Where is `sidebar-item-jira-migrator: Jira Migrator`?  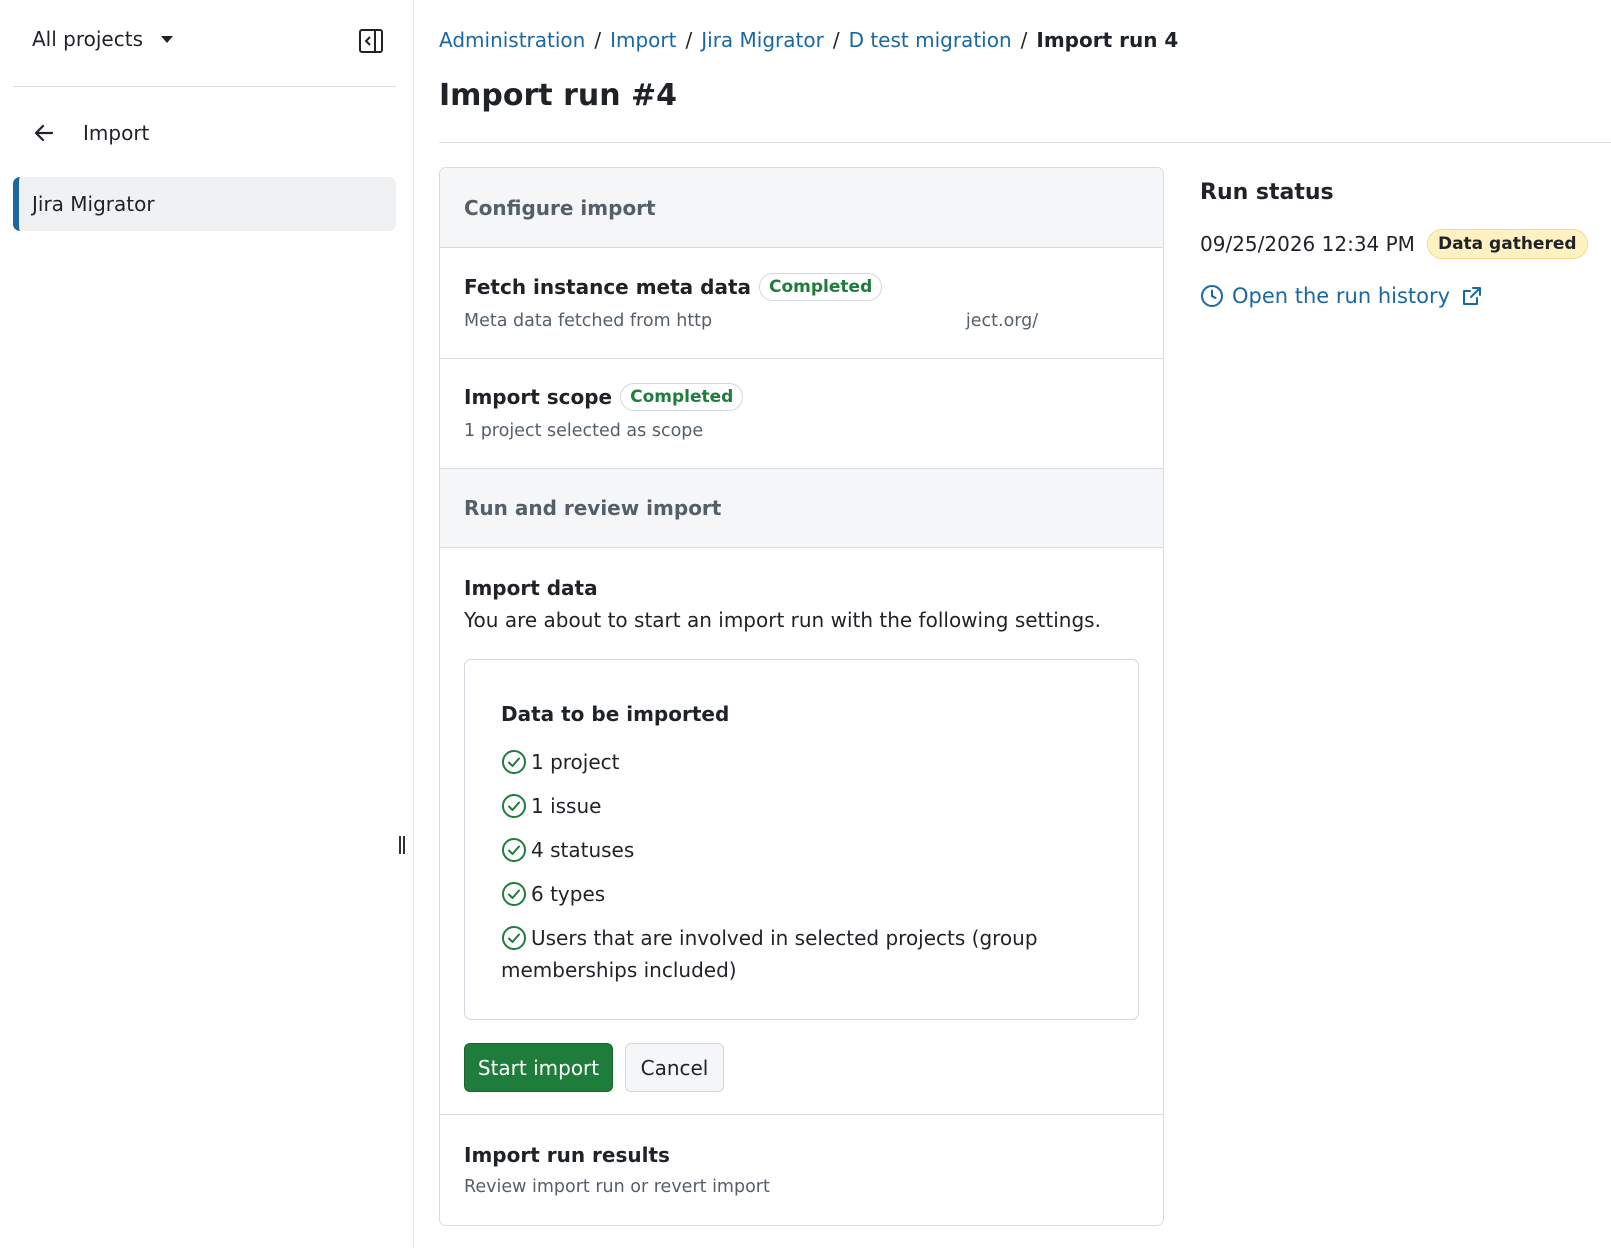 sidebar-item-jira-migrator: Jira Migrator is located at coordinates (204, 204).